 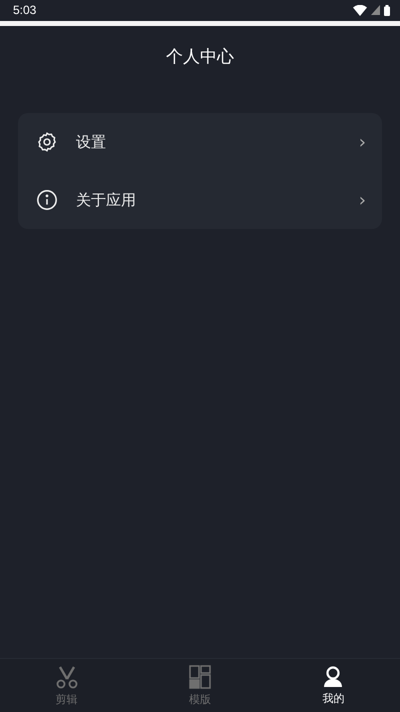 What do you see at coordinates (199, 676) in the screenshot?
I see `layout-icon` at bounding box center [199, 676].